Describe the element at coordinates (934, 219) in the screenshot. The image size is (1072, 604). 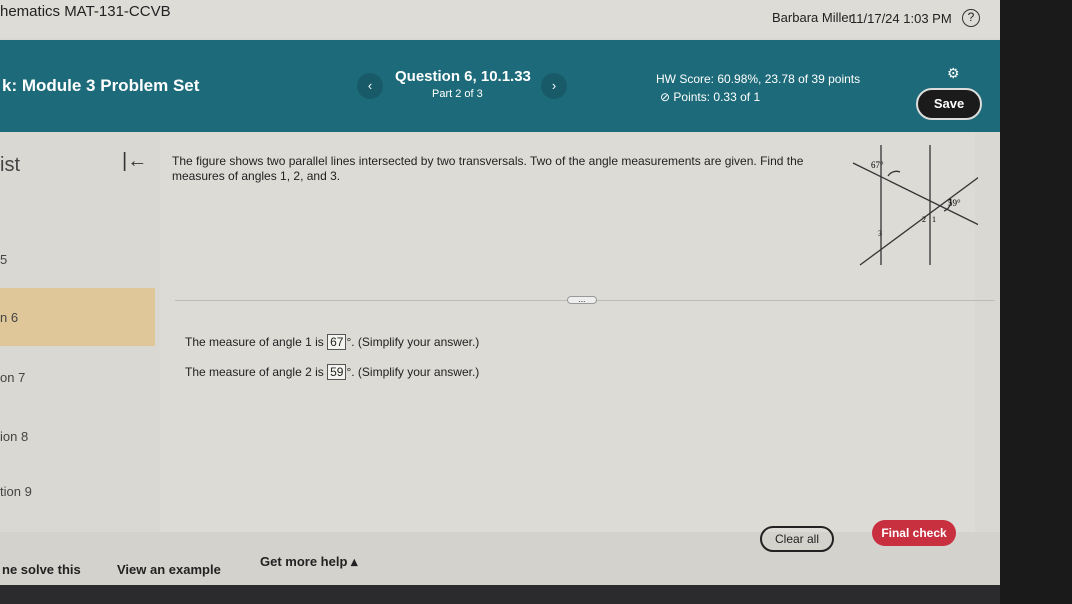
I see `angle-label-1: 1` at that location.